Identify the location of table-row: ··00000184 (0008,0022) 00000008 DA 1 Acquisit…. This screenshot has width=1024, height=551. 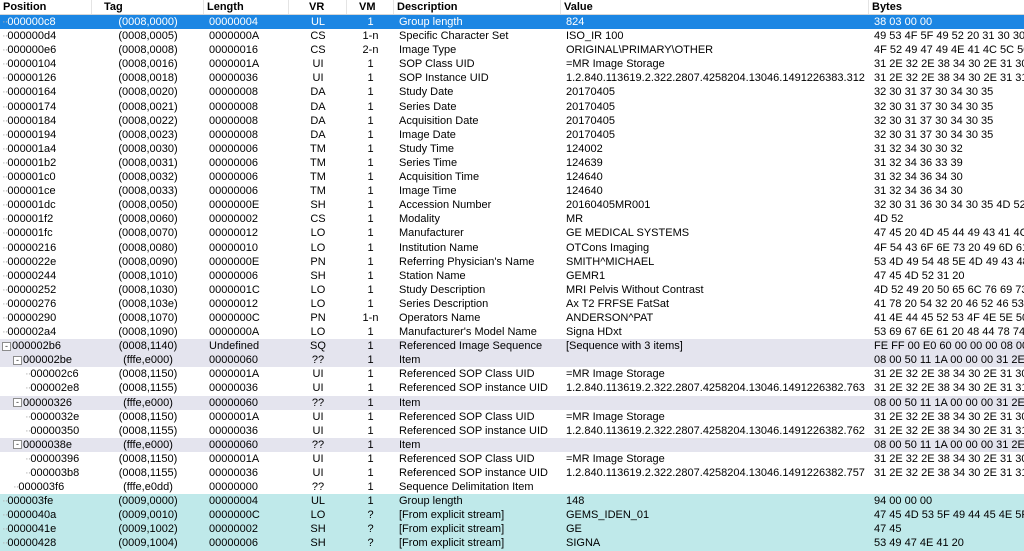
(512, 121).